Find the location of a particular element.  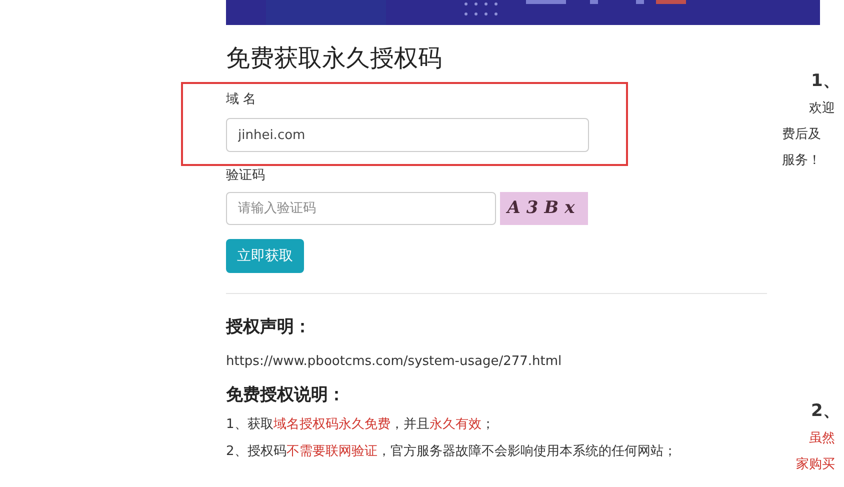

page-title: 免费获取永久授权码 is located at coordinates (334, 58).